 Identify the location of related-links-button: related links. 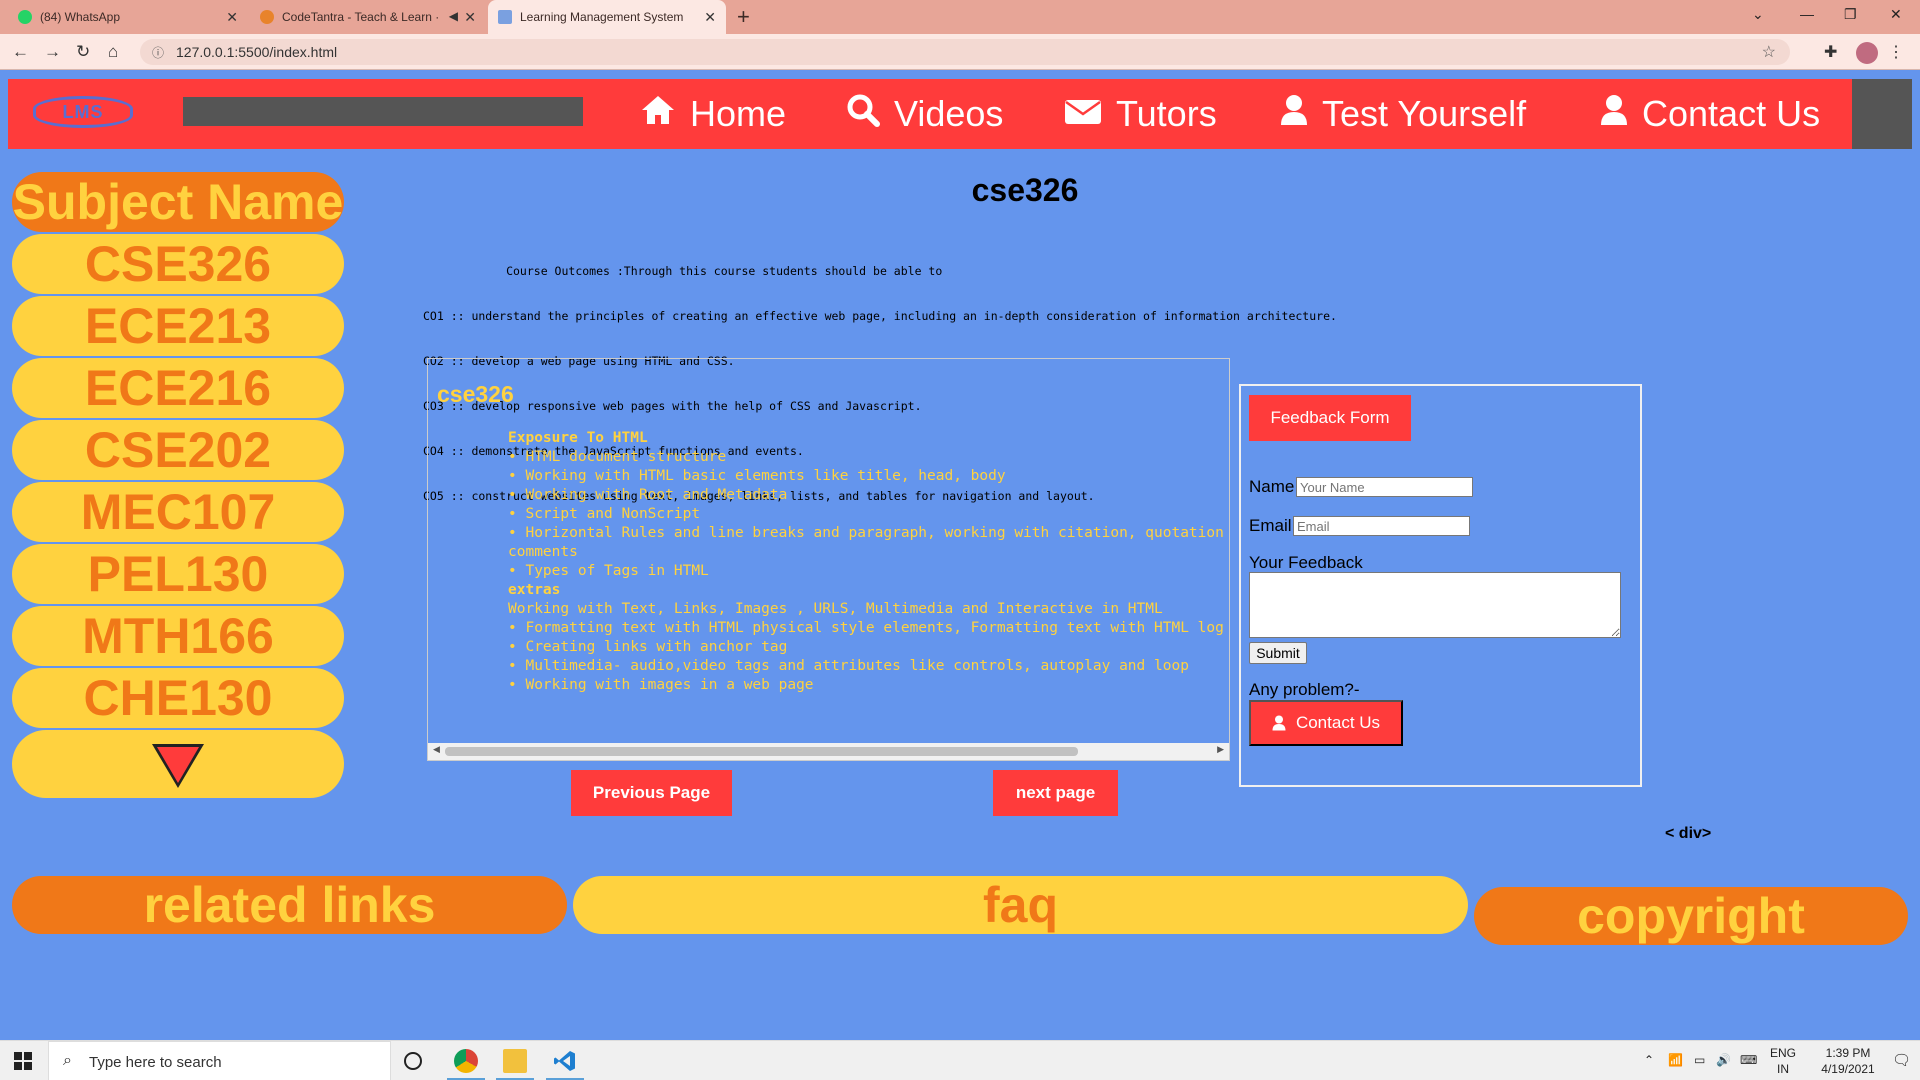
(289, 905).